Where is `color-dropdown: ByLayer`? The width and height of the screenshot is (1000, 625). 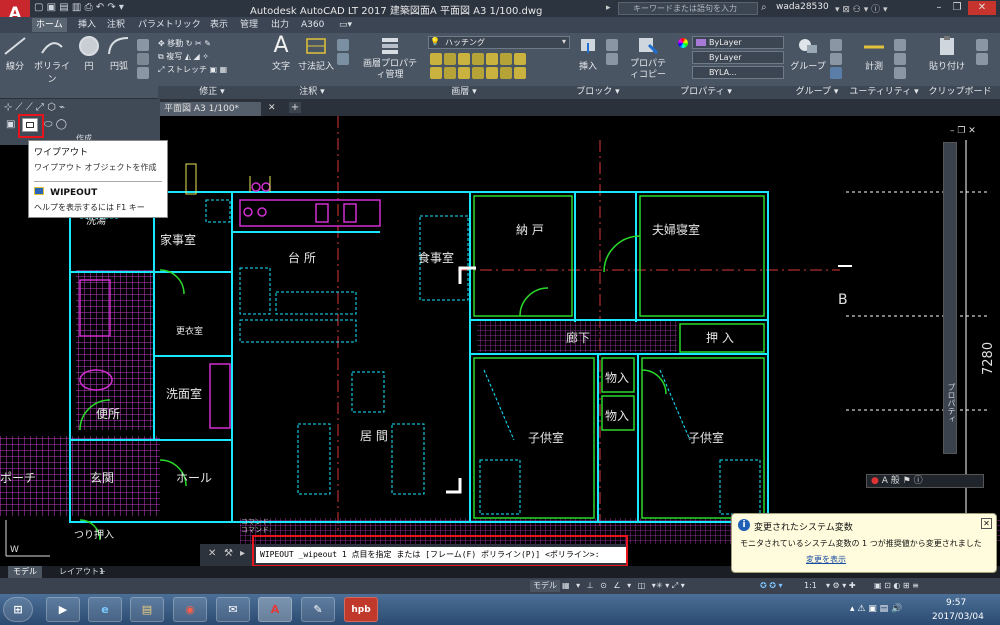 color-dropdown: ByLayer is located at coordinates (738, 42).